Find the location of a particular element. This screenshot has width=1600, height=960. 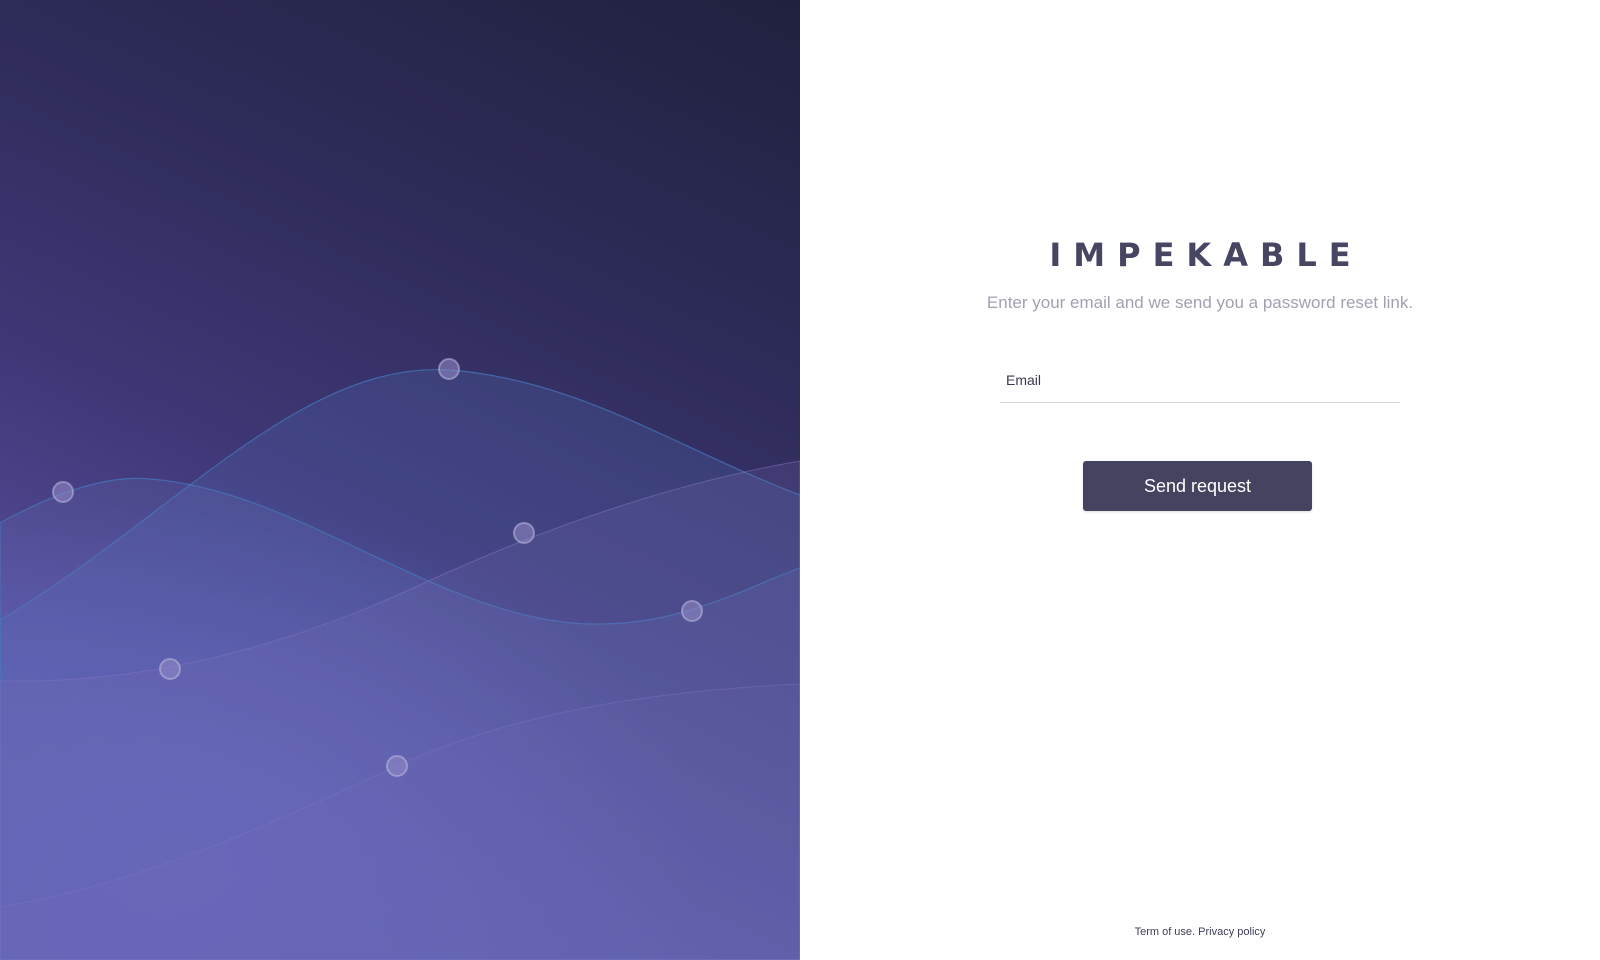

brand-logo: IMPEKABLE is located at coordinates (1206, 255).